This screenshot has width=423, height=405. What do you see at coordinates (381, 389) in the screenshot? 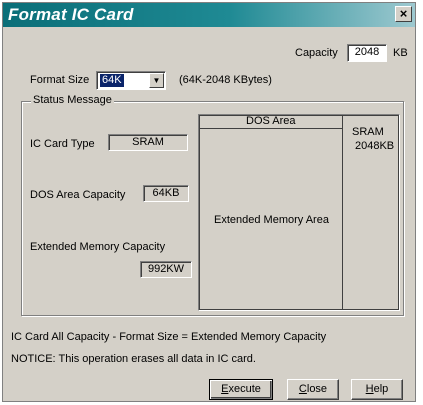
I see `help-label: elp` at bounding box center [381, 389].